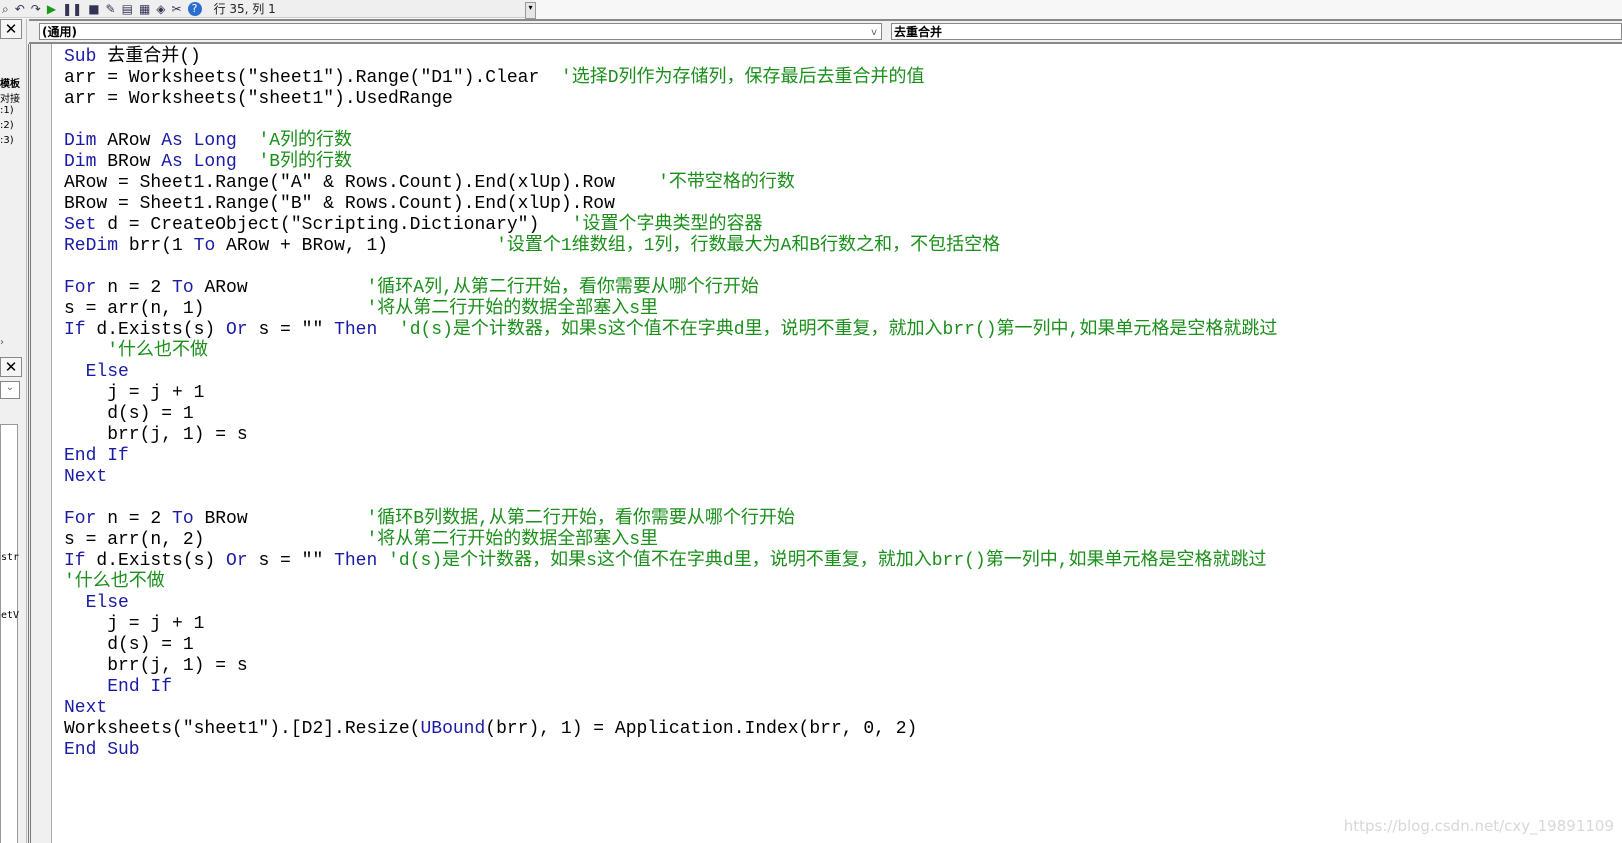  What do you see at coordinates (127, 9) in the screenshot?
I see `project-explorer-icon: ▤` at bounding box center [127, 9].